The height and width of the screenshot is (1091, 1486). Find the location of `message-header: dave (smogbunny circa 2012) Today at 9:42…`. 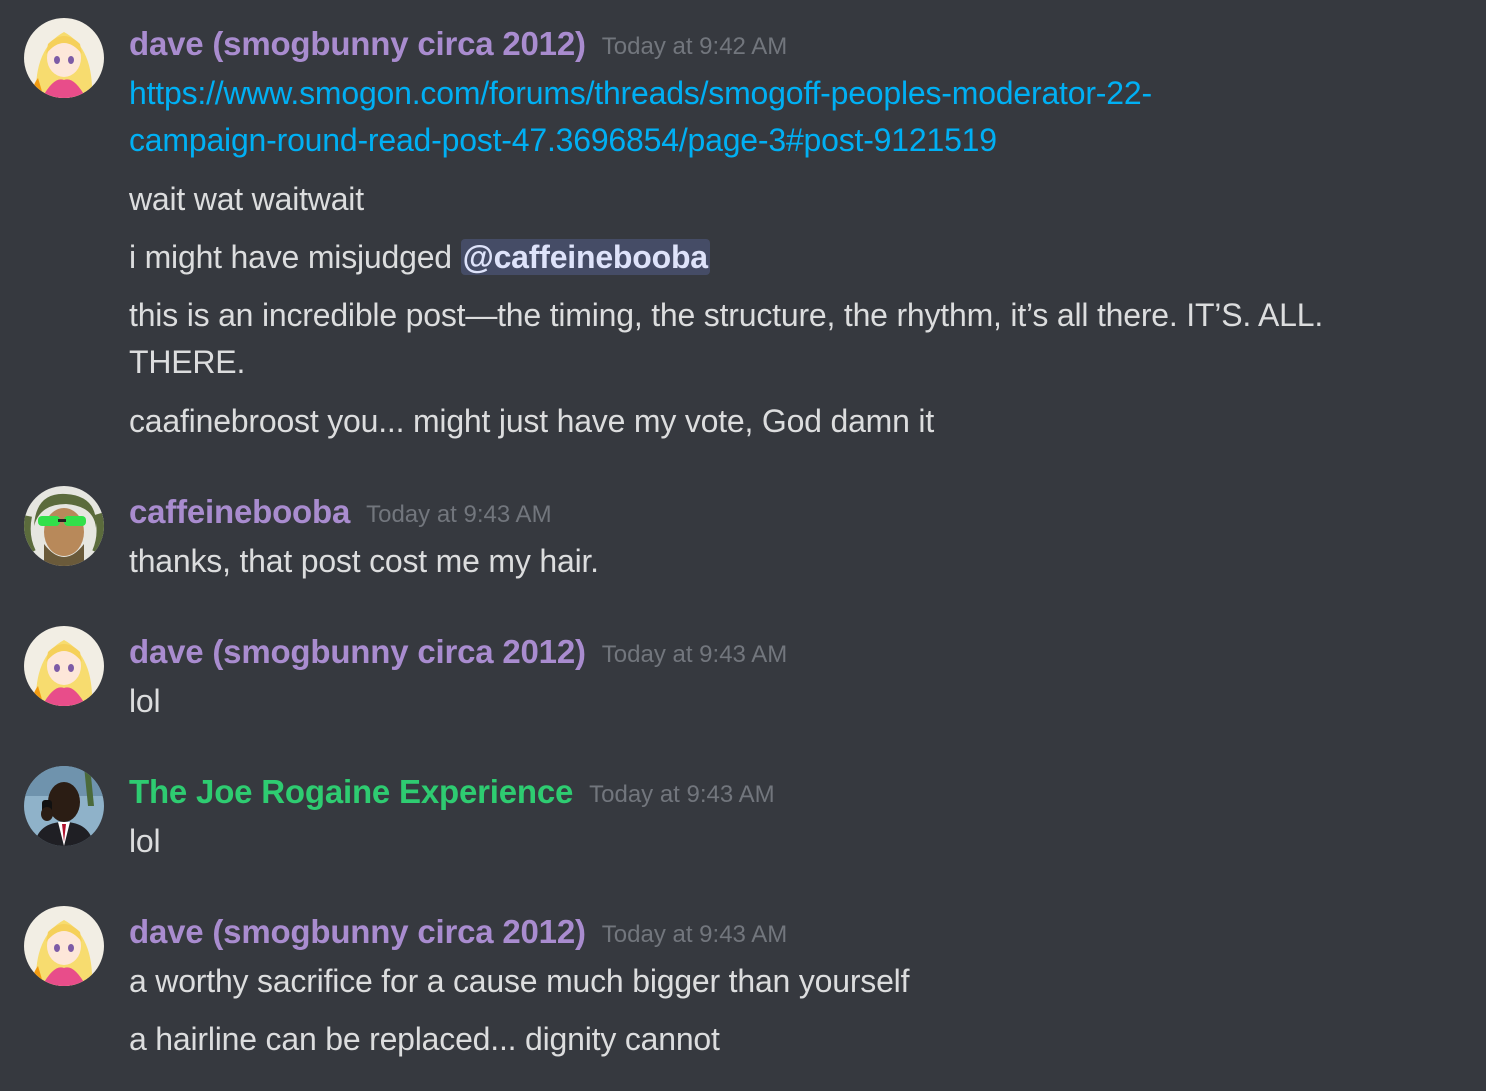

message-header: dave (smogbunny circa 2012) Today at 9:42… is located at coordinates (458, 44).